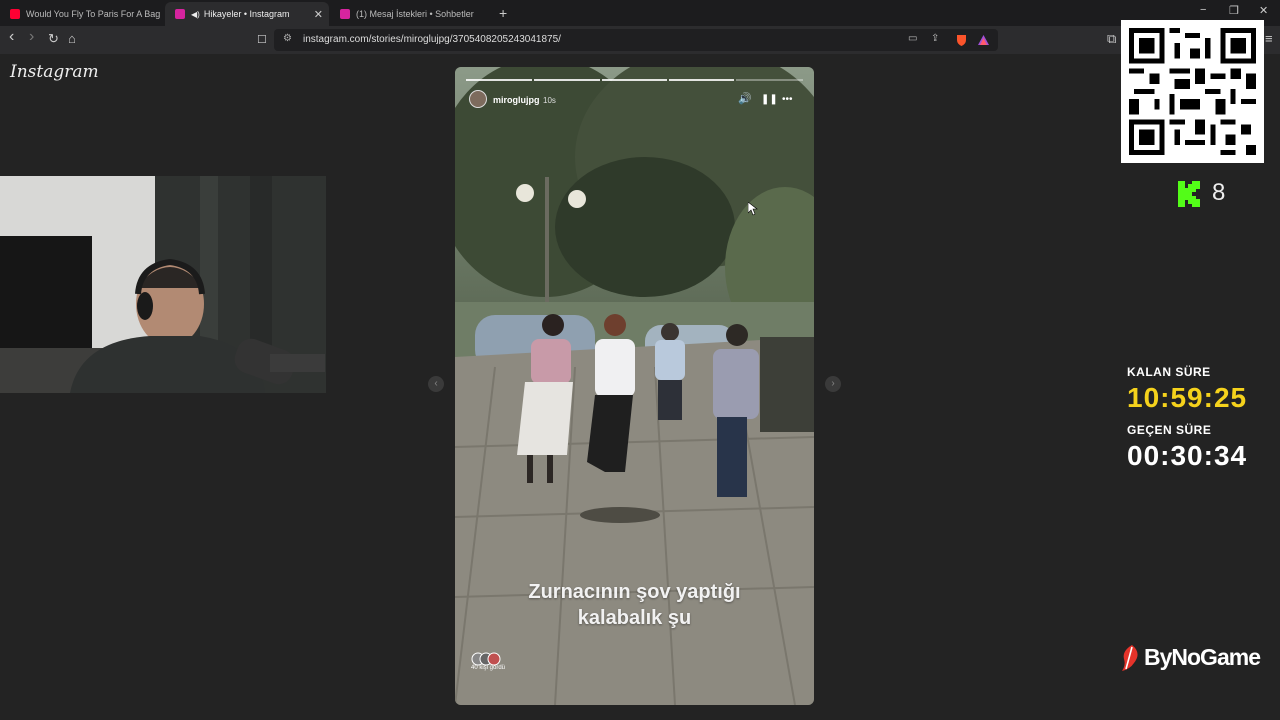 The image size is (1280, 720). I want to click on youtube-icon, so click(15, 14).